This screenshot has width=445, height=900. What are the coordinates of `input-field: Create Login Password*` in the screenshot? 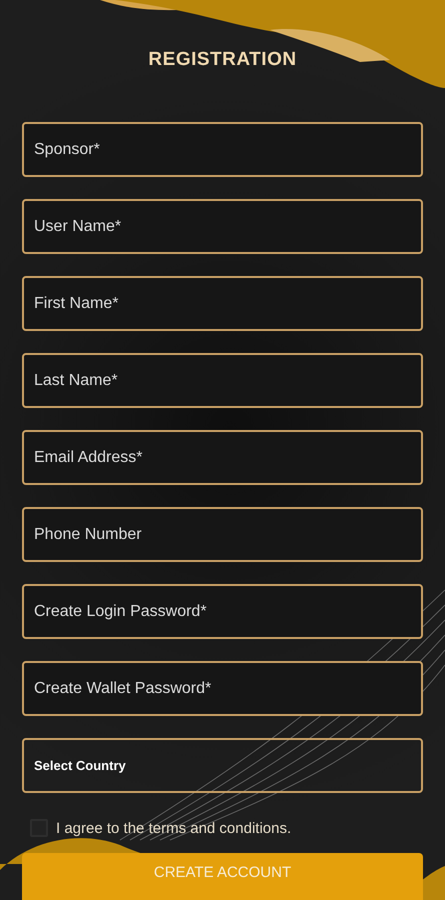 It's located at (222, 611).